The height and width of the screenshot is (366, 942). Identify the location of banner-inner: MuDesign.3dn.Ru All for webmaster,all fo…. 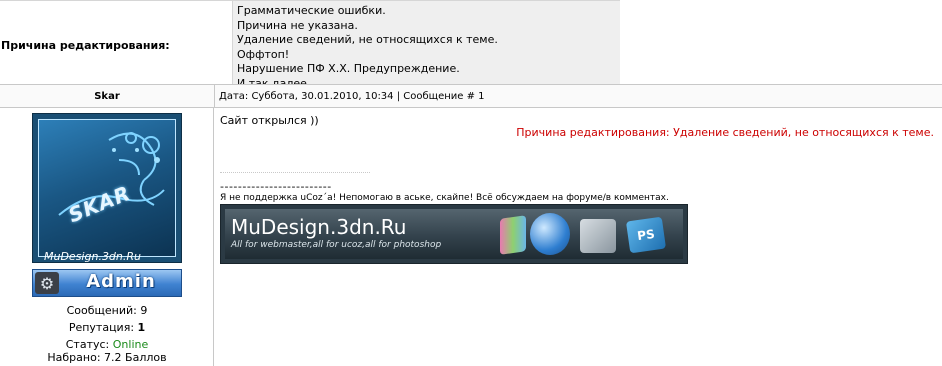
(454, 234).